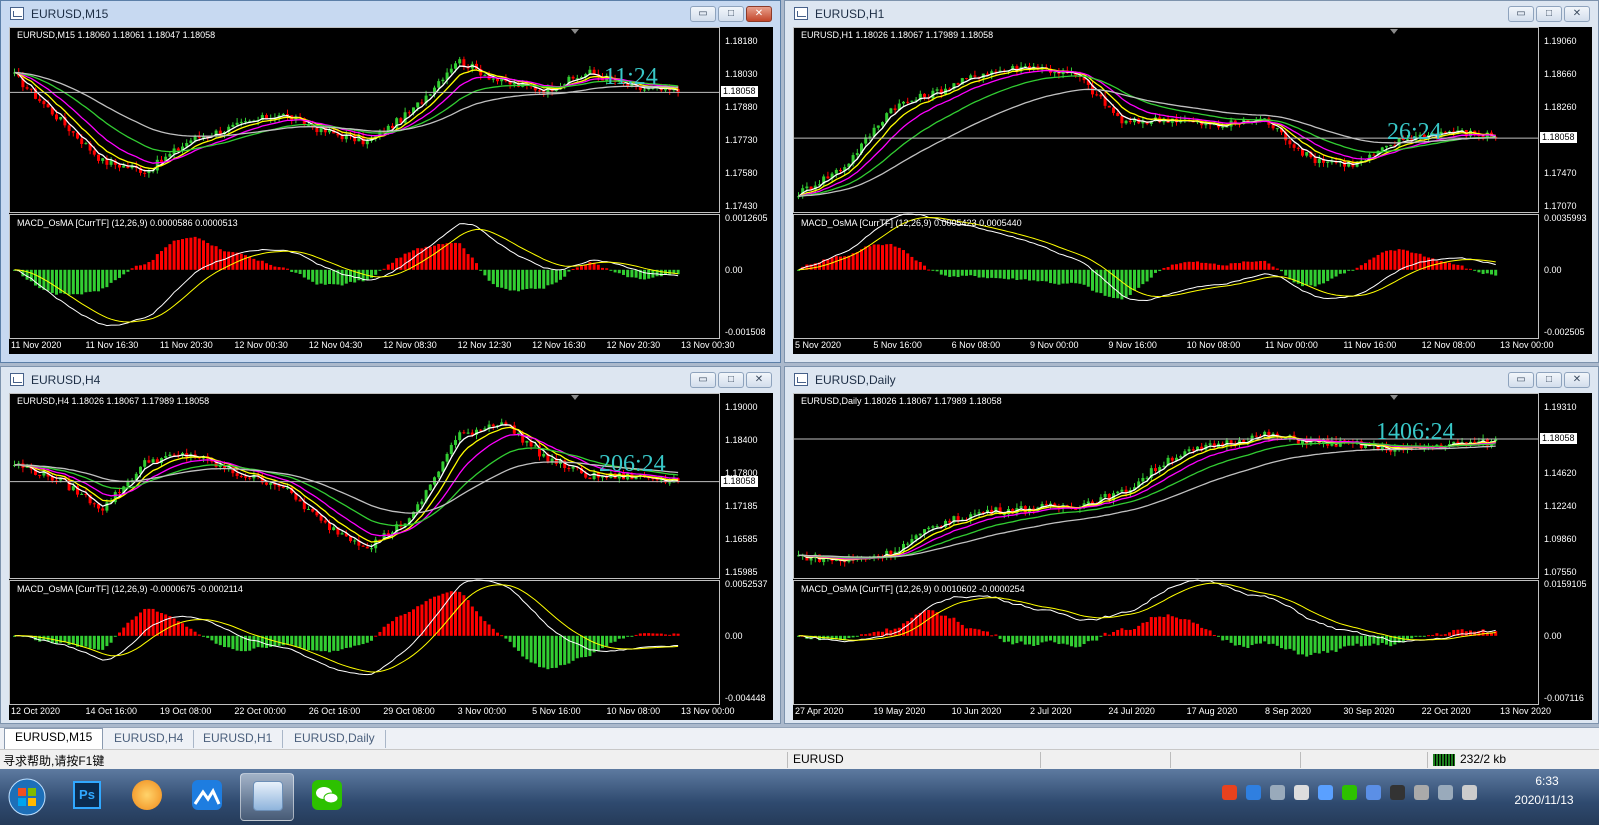 This screenshot has height=825, width=1599. I want to click on sogou-tray-icon, so click(1229, 792).